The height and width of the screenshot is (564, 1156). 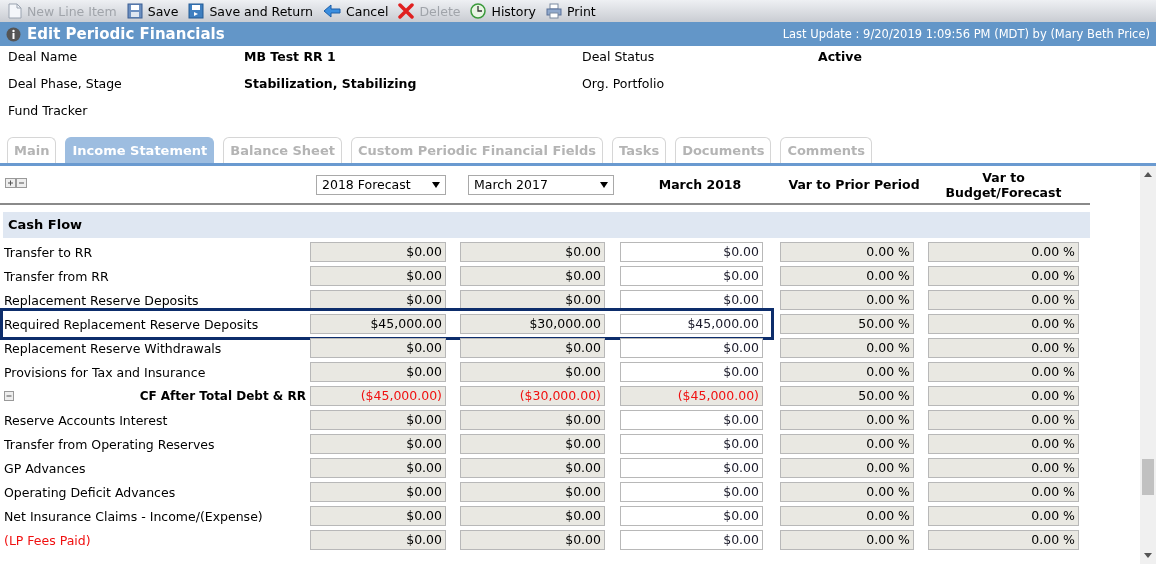 What do you see at coordinates (378, 324) in the screenshot?
I see `value-cell: $45,000.00` at bounding box center [378, 324].